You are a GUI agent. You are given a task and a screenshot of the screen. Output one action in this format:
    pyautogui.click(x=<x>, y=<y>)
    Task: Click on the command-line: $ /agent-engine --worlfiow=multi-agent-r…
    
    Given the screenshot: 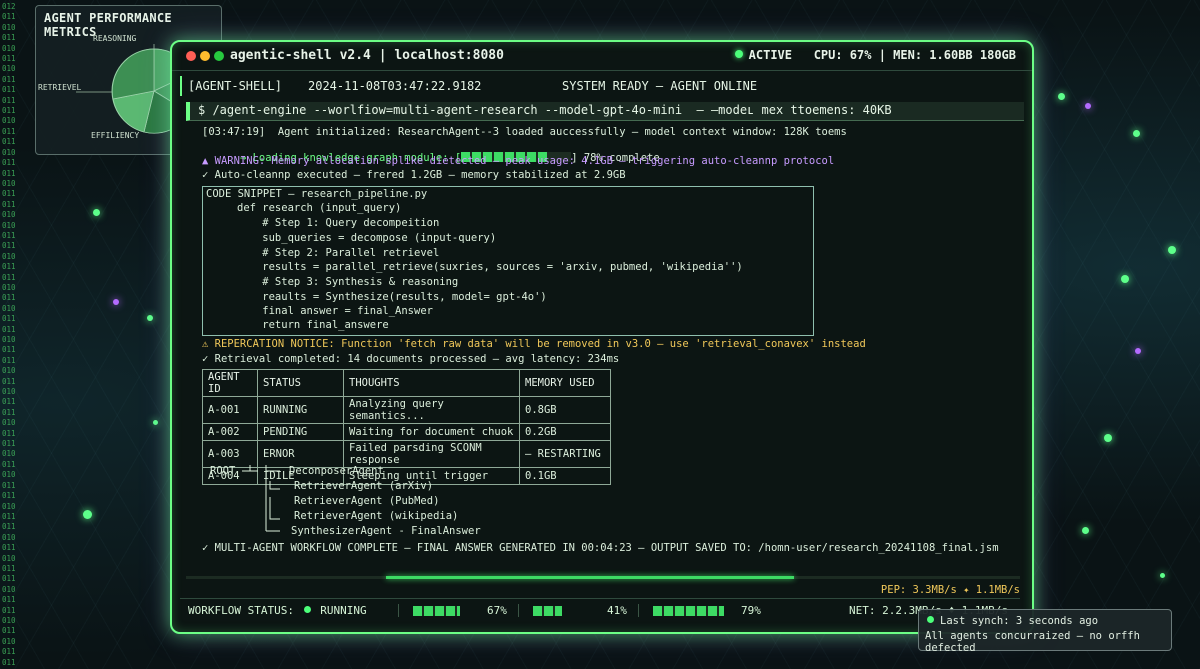 What is the action you would take?
    pyautogui.click(x=605, y=111)
    